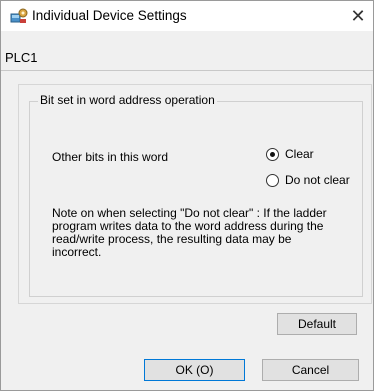 Image resolution: width=374 pixels, height=391 pixels. I want to click on default-button: Default, so click(317, 324).